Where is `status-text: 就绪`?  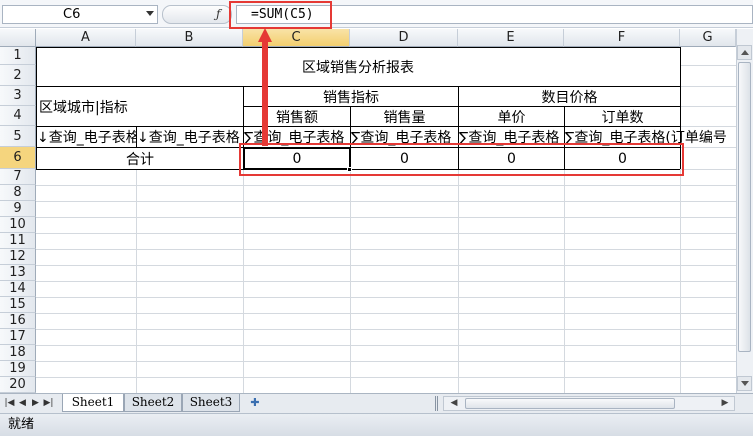
status-text: 就绪 is located at coordinates (21, 424).